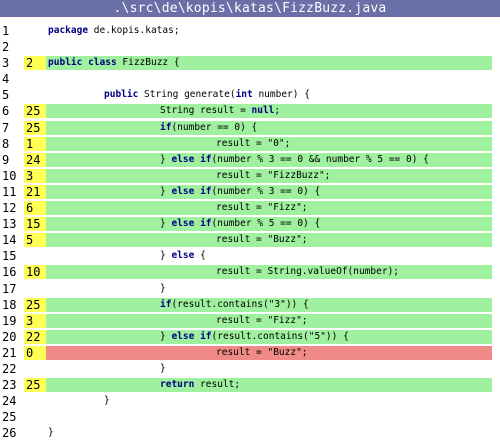 This screenshot has height=446, width=500. What do you see at coordinates (9, 224) in the screenshot?
I see `line-number: 13` at bounding box center [9, 224].